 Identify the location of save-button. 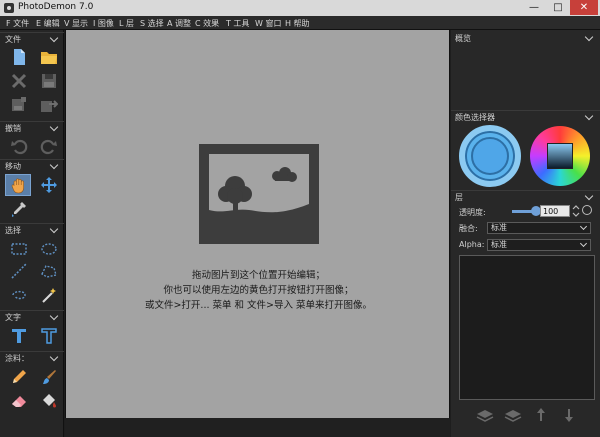
(49, 81).